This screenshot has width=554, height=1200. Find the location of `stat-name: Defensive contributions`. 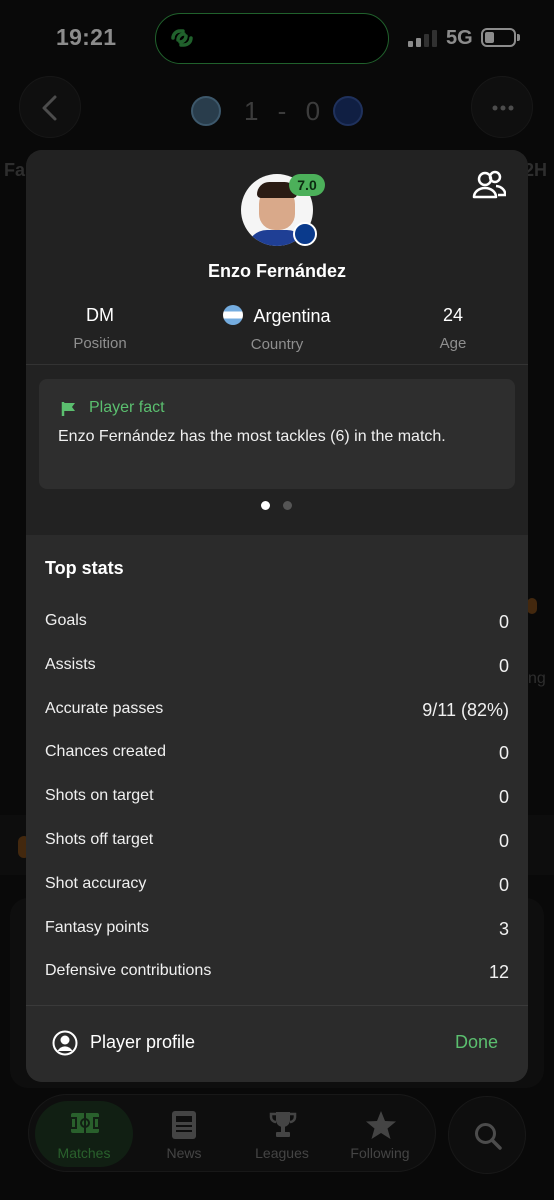

stat-name: Defensive contributions is located at coordinates (128, 971).